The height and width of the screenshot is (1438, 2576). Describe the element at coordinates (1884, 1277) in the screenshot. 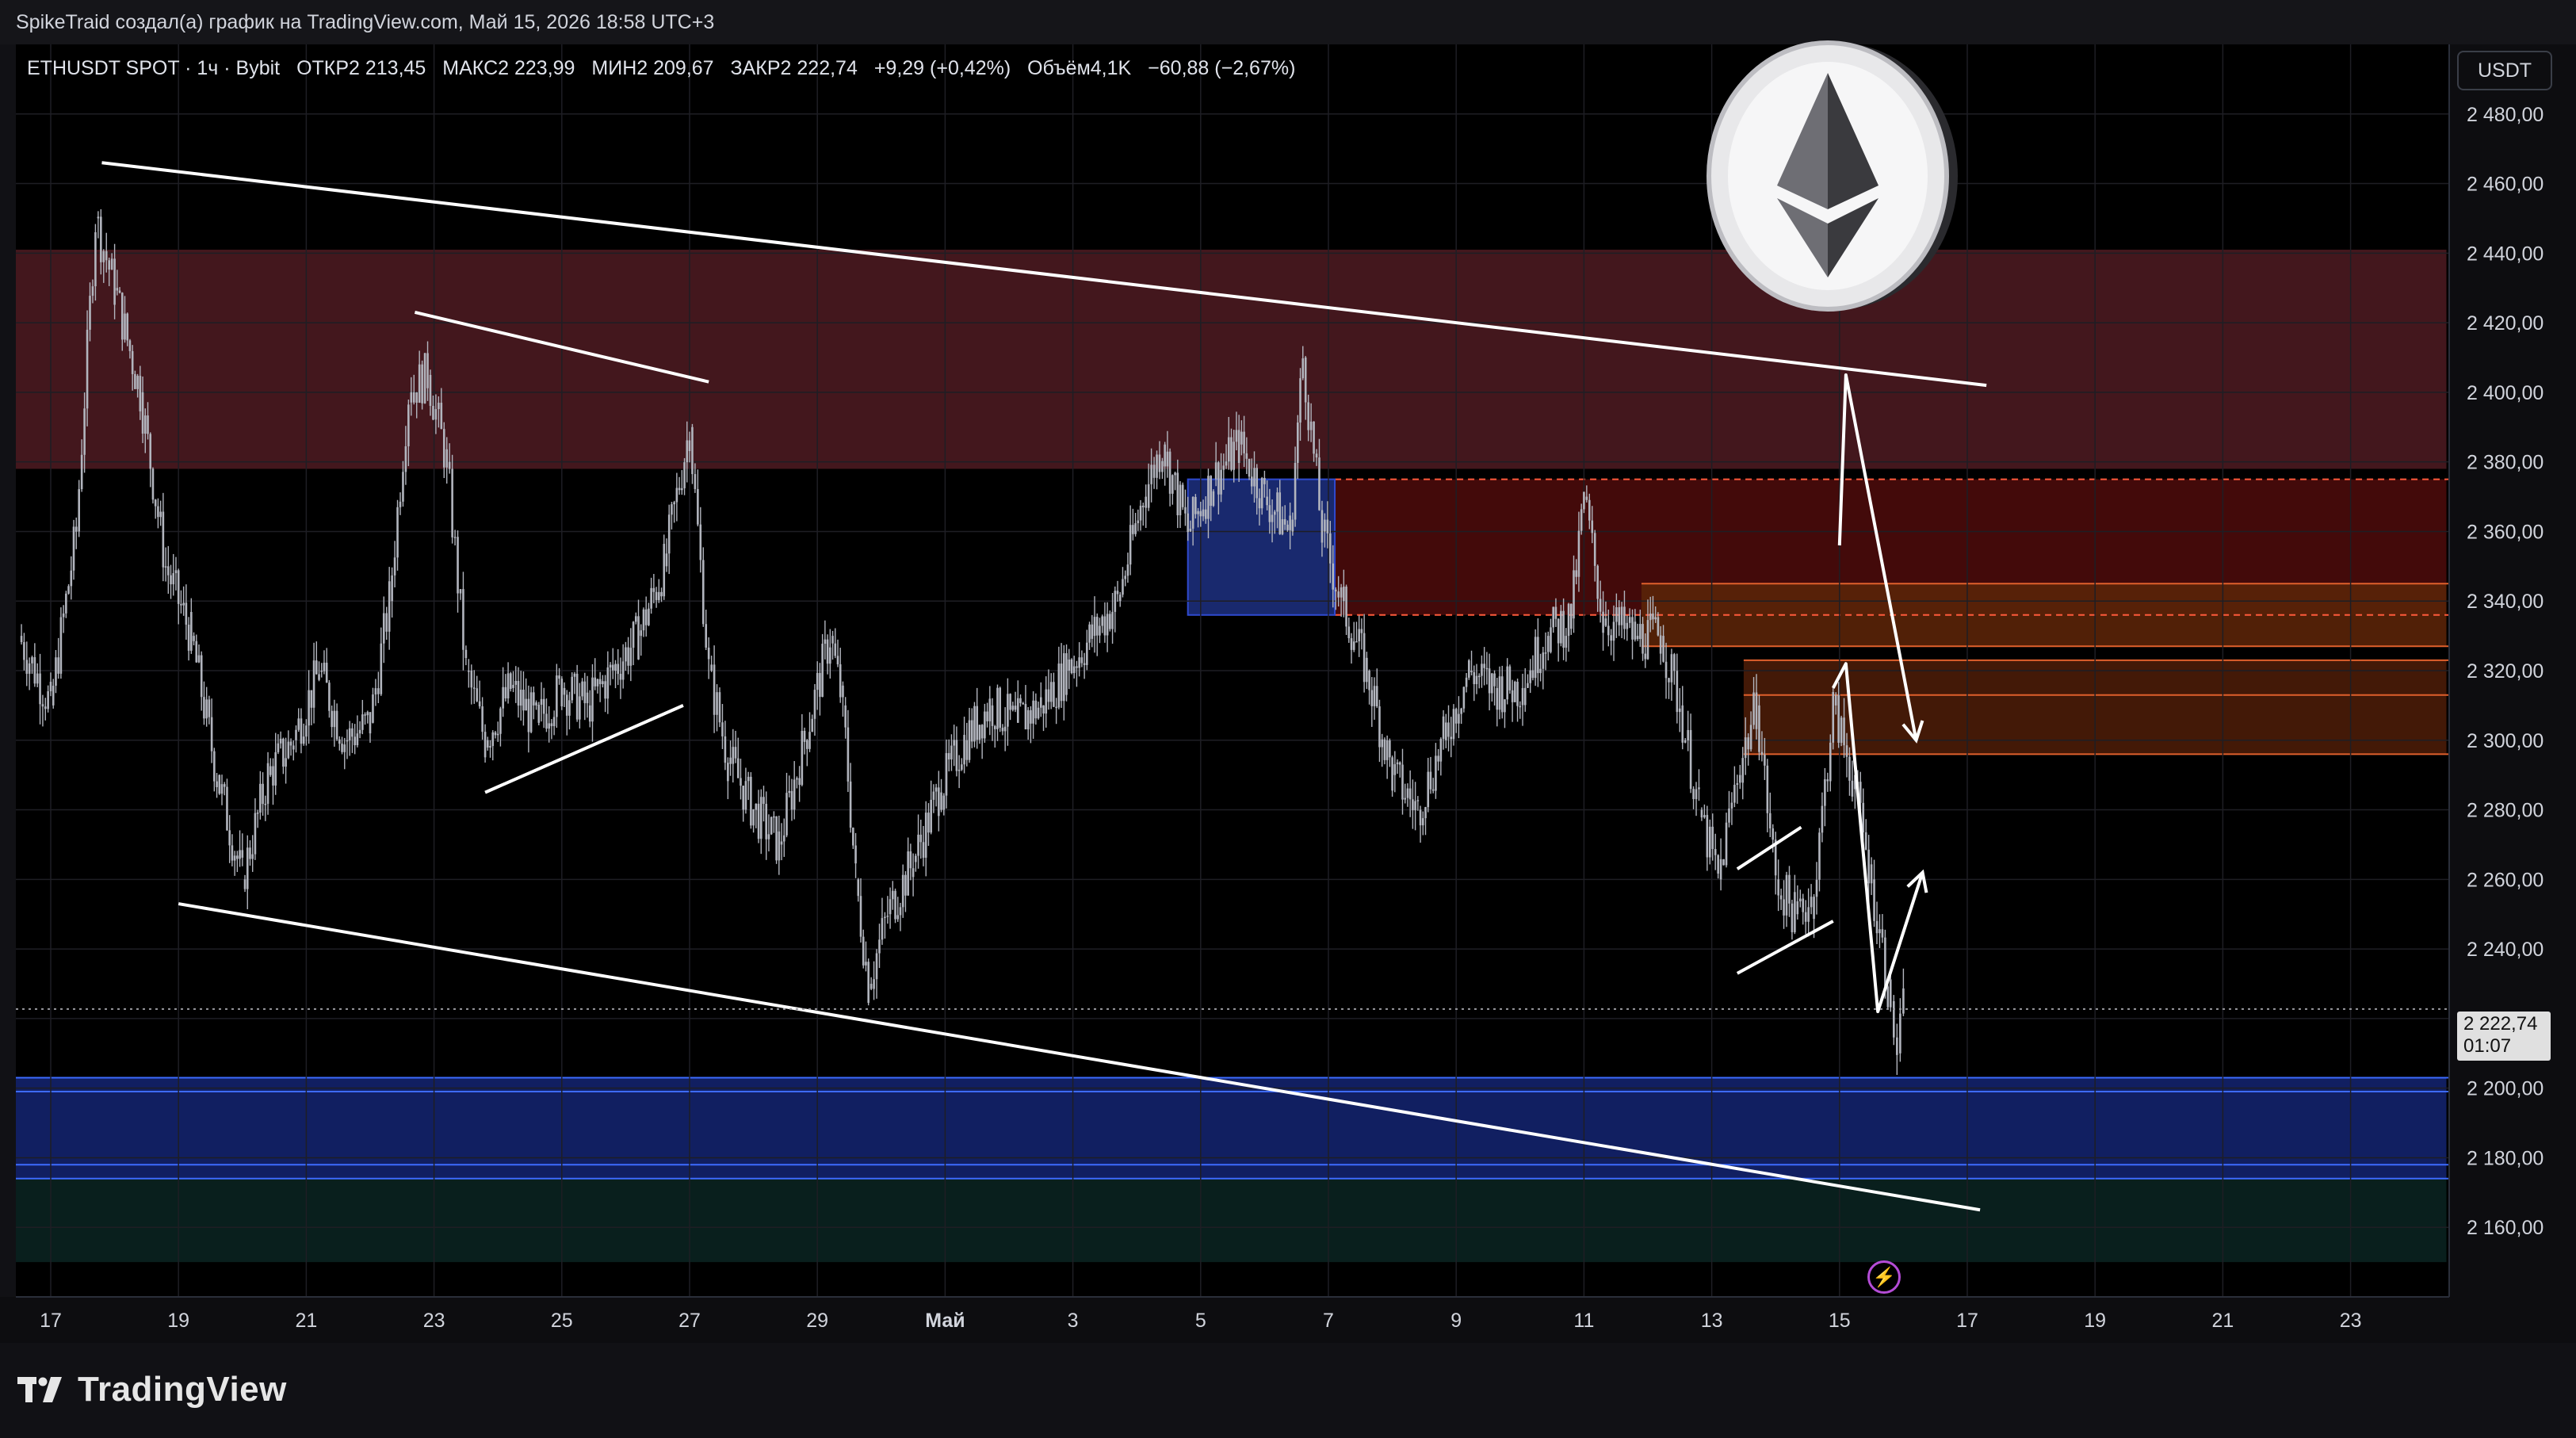

I see `lightning-bolt-icon: ⚡` at that location.